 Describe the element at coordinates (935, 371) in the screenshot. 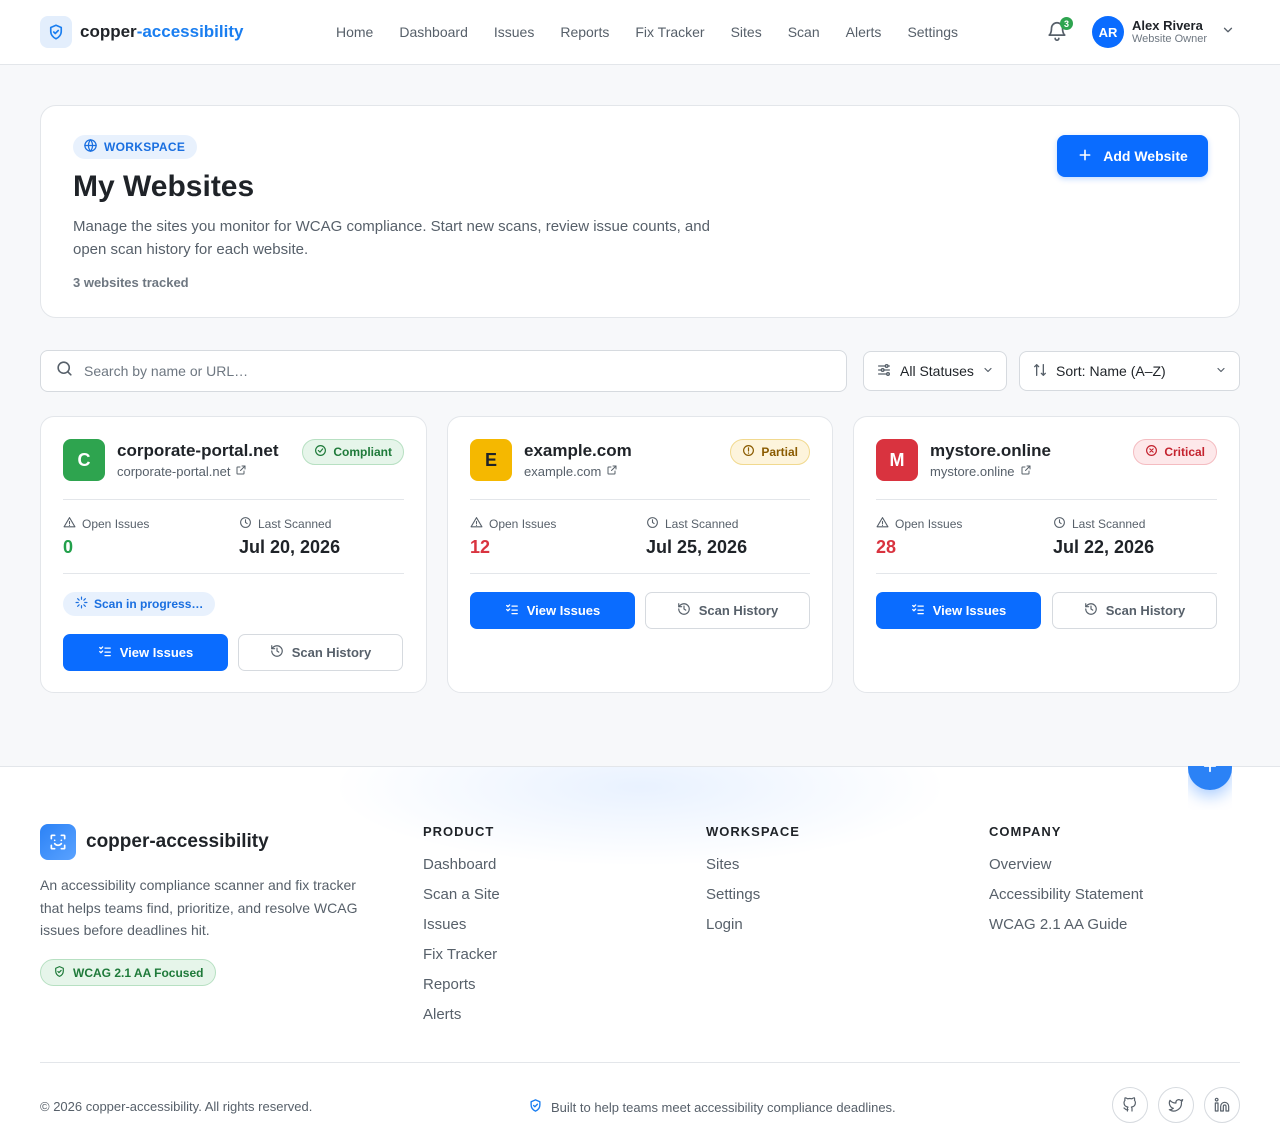

I see `status-filter-select: All Statuses` at that location.